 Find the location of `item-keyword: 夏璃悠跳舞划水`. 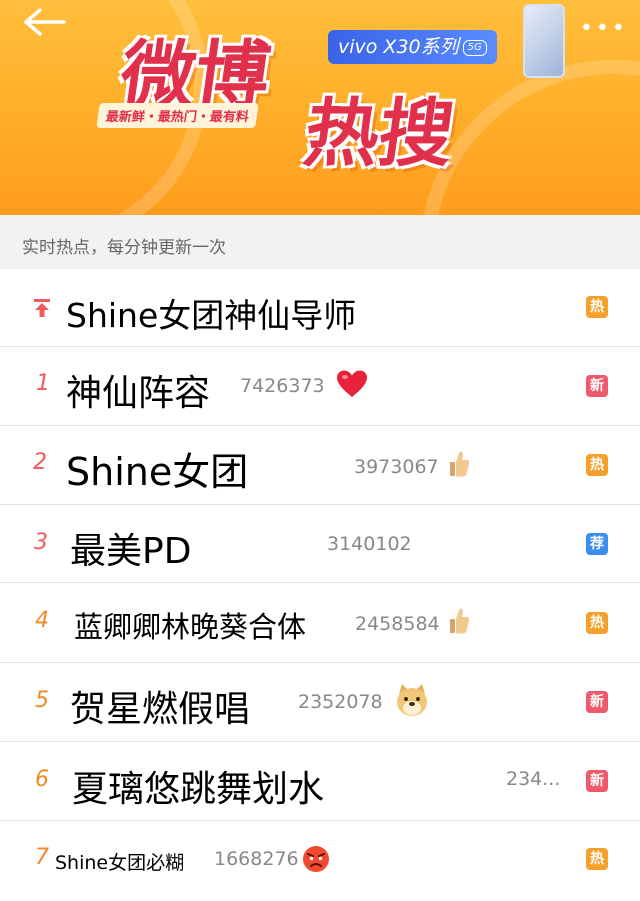

item-keyword: 夏璃悠跳舞划水 is located at coordinates (198, 789).